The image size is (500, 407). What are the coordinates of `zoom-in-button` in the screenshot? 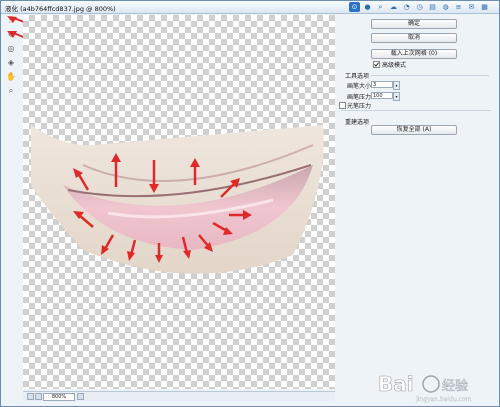 It's located at (38, 396).